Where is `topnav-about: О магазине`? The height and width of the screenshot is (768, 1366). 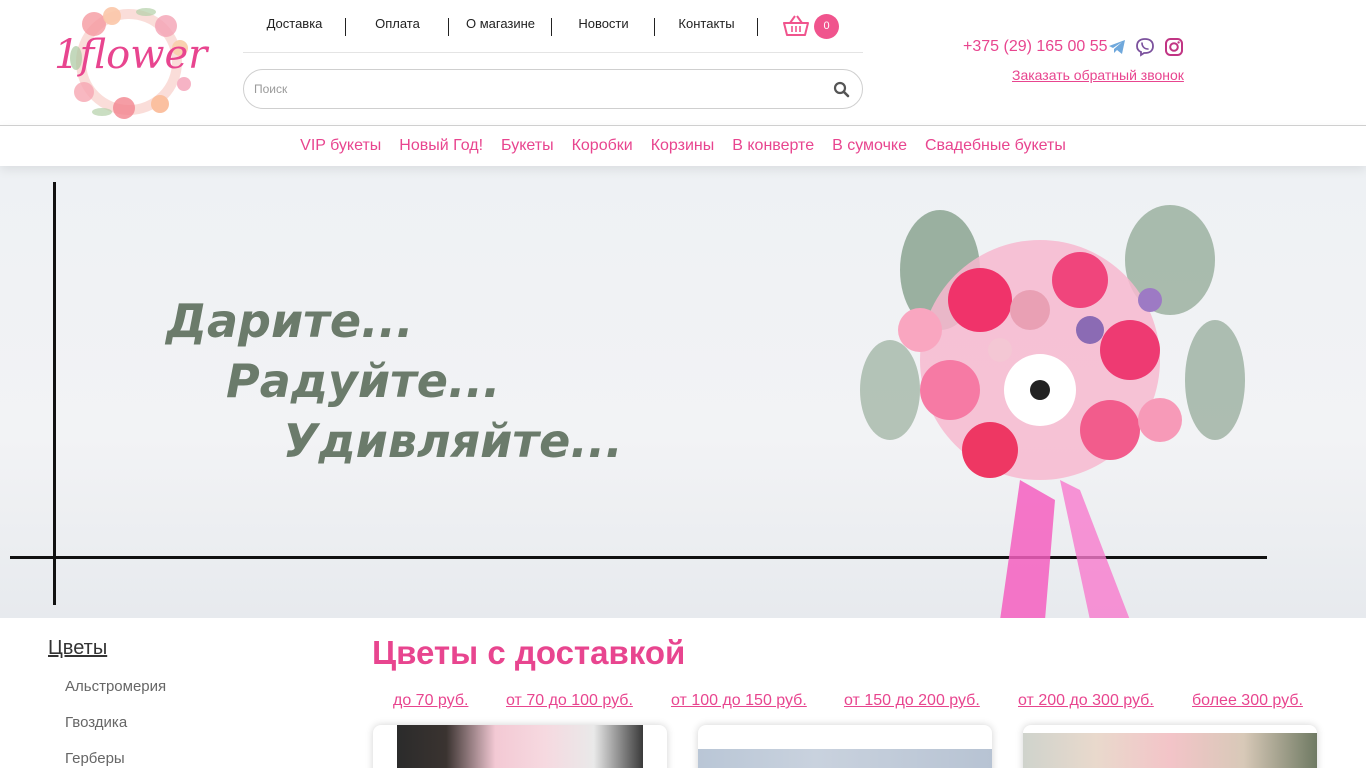
topnav-about: О магазине is located at coordinates (500, 26).